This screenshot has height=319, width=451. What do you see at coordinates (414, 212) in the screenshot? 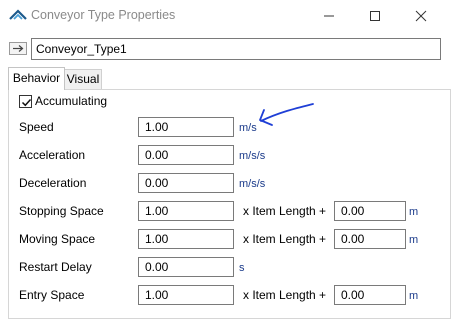
I see `stopping-space-unit: m` at bounding box center [414, 212].